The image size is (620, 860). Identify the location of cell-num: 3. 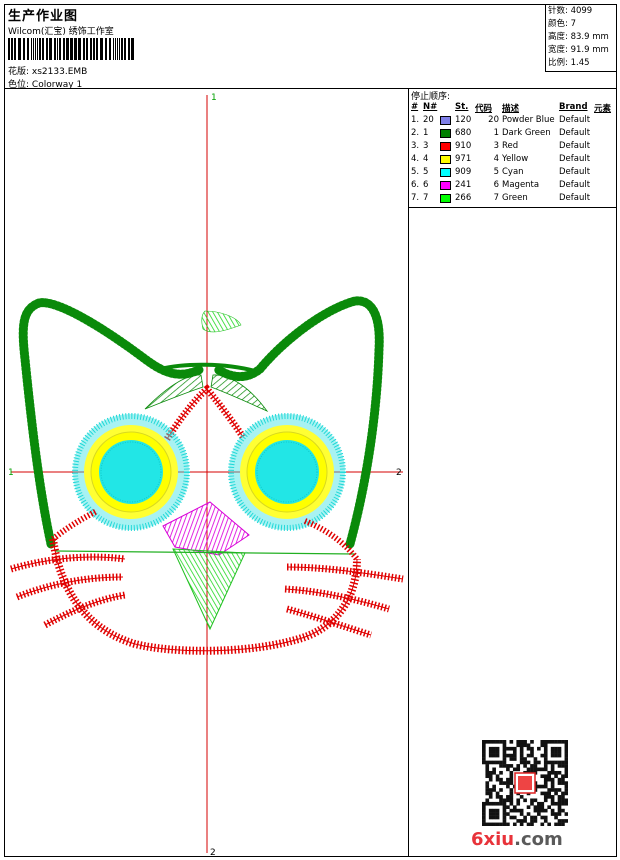
(496, 146).